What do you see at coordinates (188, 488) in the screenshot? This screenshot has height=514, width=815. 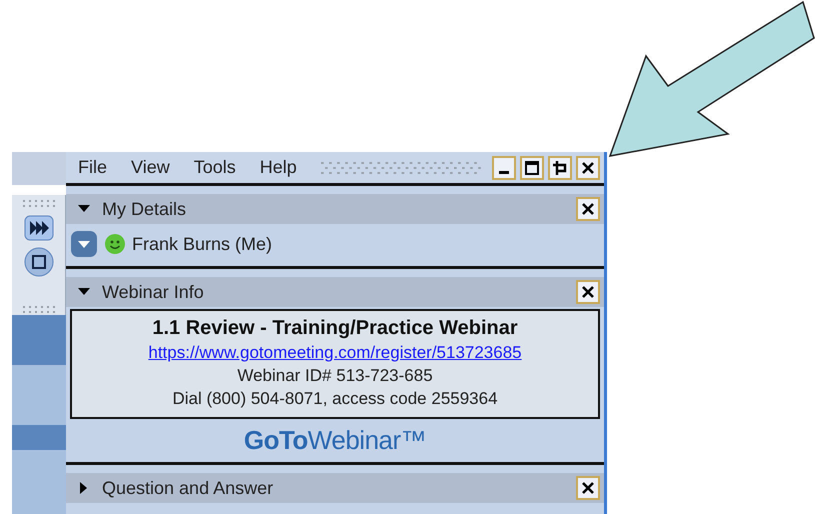 I see `section-title: Question and Answer` at bounding box center [188, 488].